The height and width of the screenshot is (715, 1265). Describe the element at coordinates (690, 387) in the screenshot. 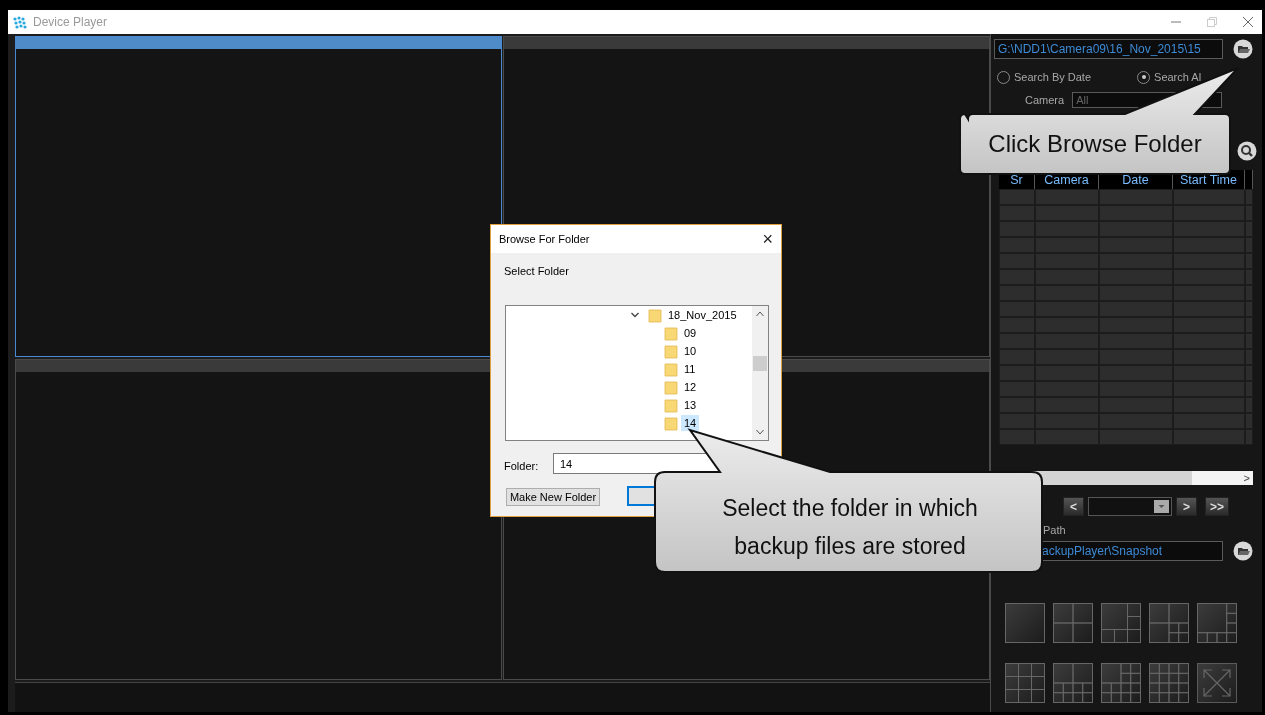

I see `tree-item: 12` at that location.